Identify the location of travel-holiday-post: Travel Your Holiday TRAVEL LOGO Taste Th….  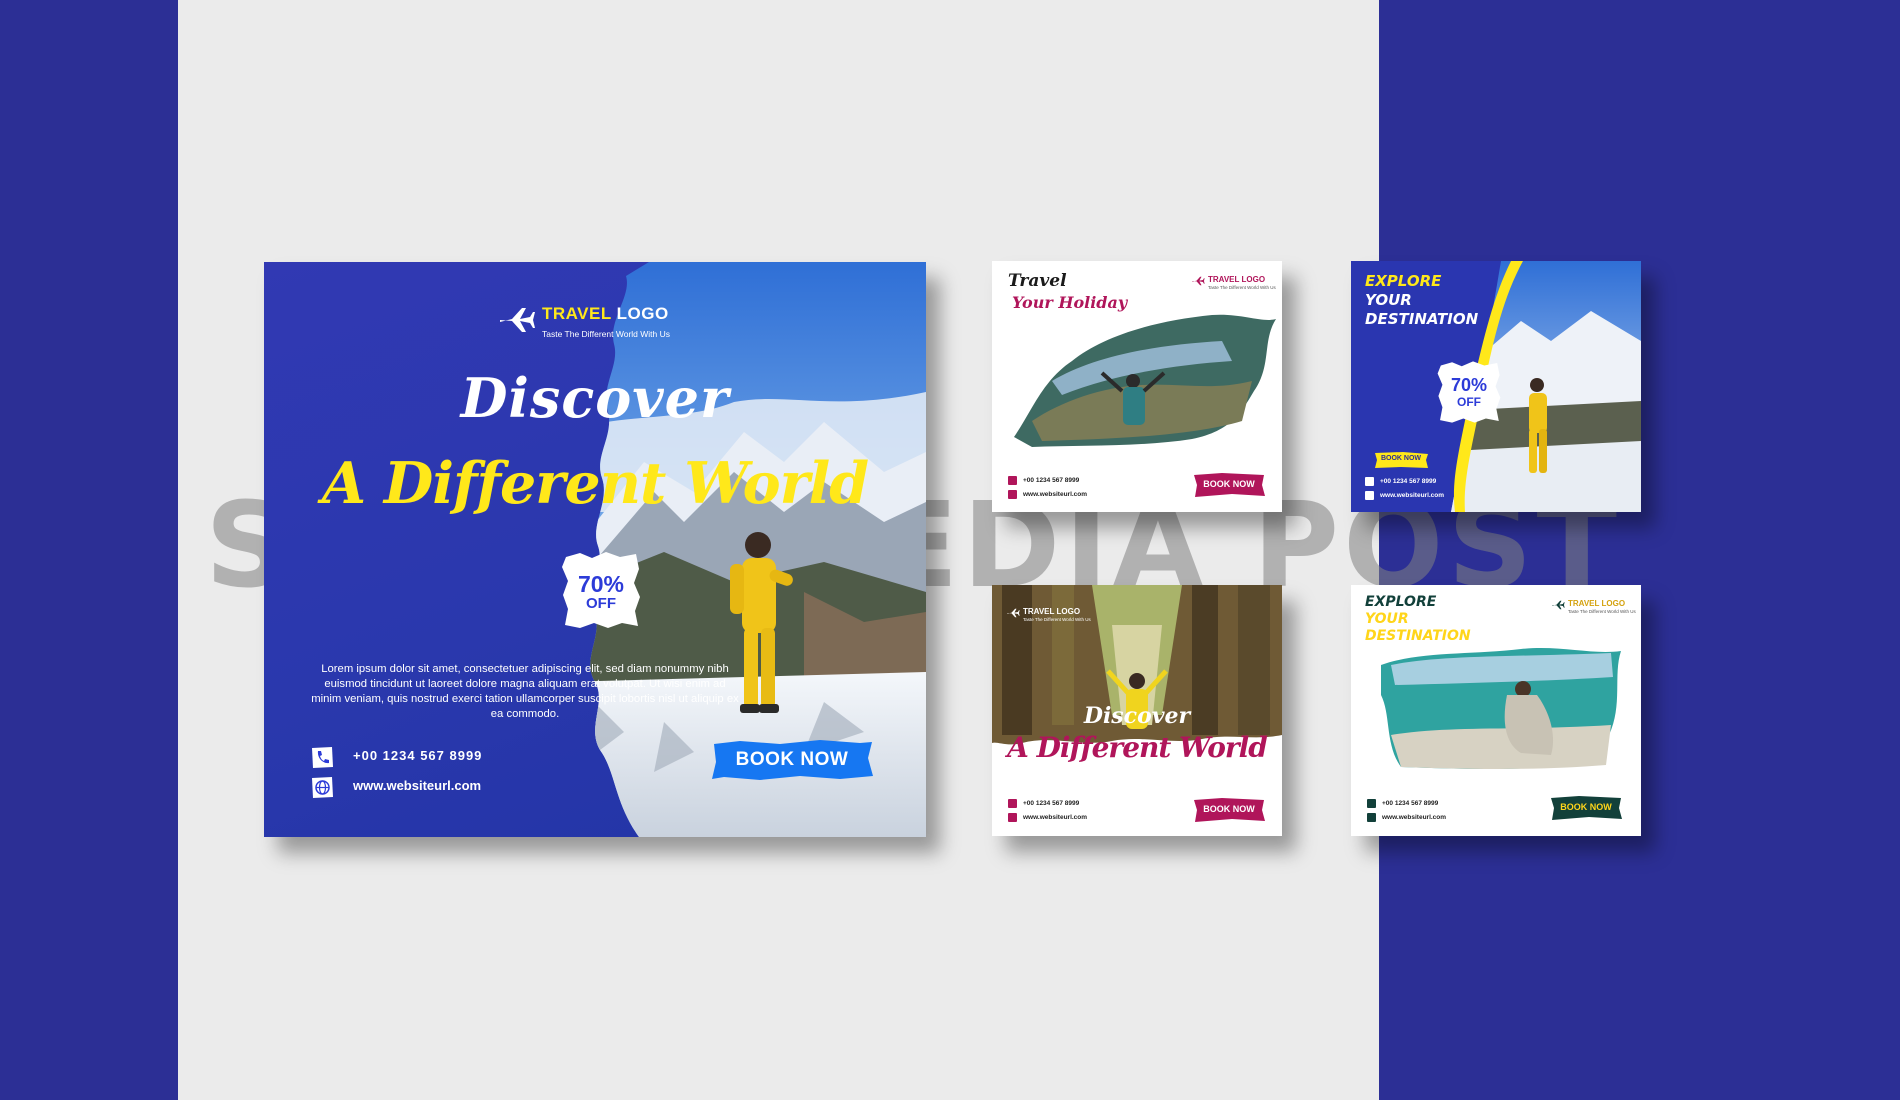
(1137, 386).